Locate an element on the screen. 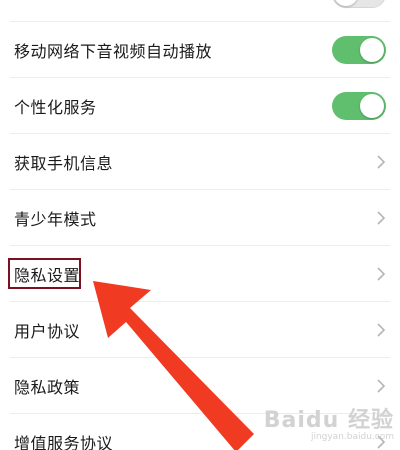  autoplay-toggle is located at coordinates (359, 50).